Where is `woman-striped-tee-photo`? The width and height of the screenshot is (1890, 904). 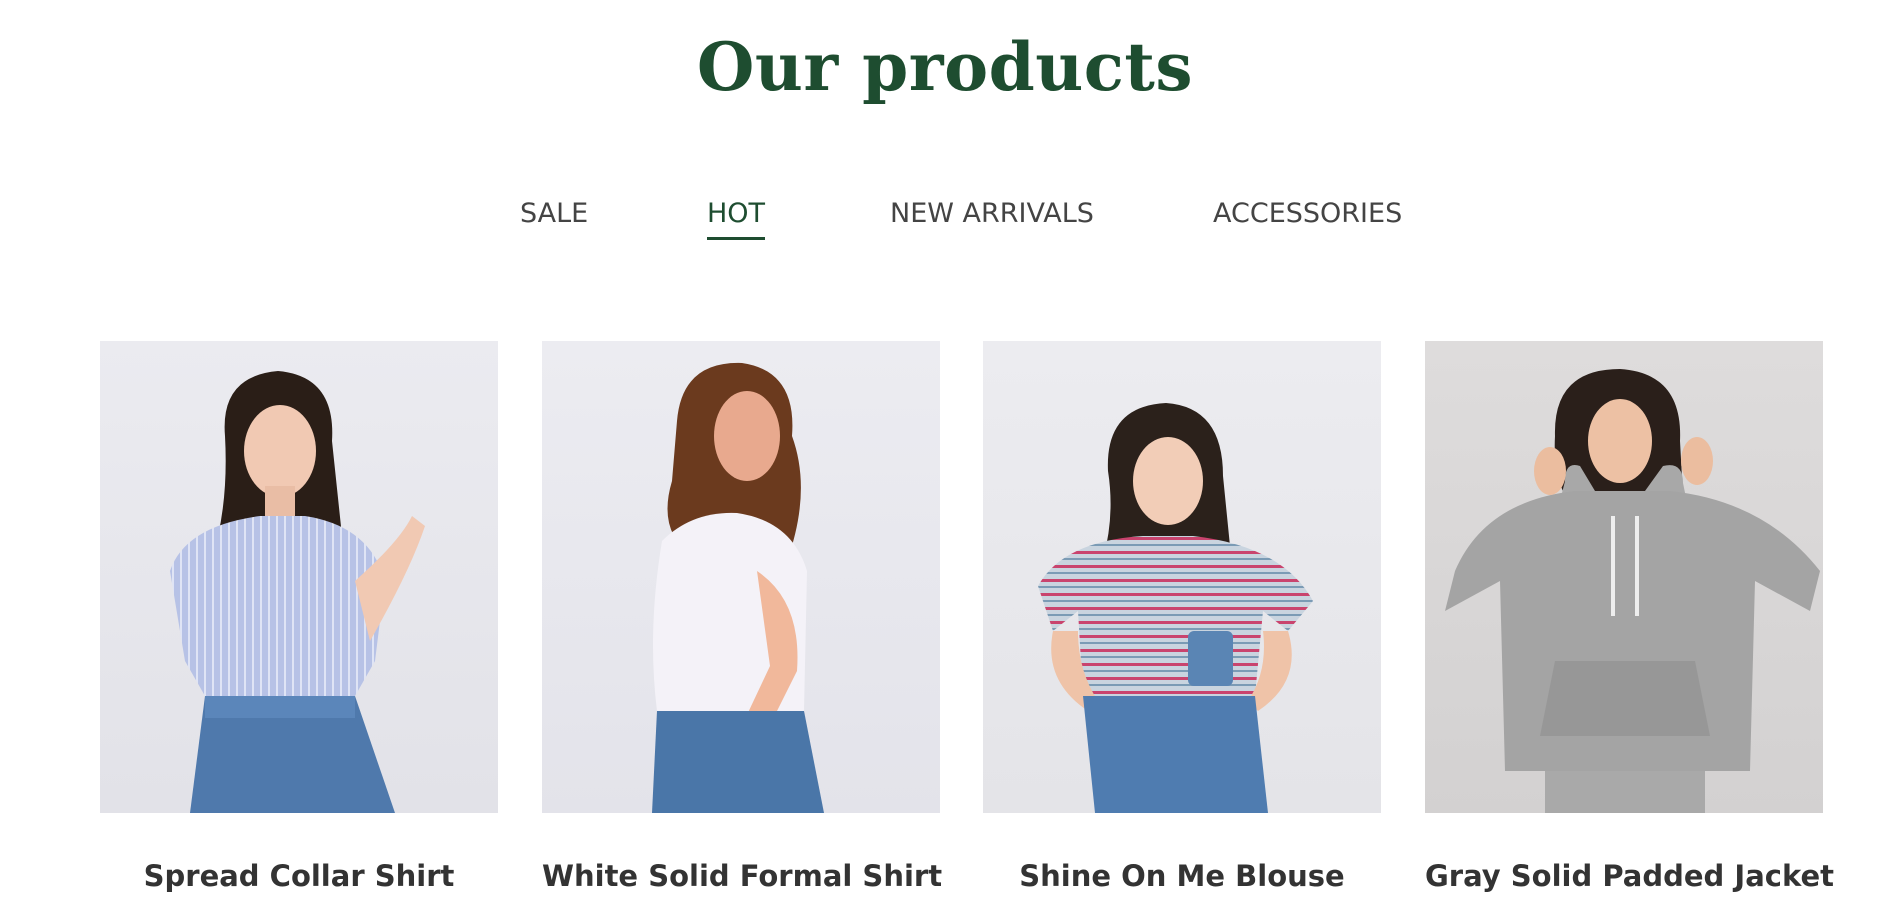
woman-striped-tee-photo is located at coordinates (1182, 577).